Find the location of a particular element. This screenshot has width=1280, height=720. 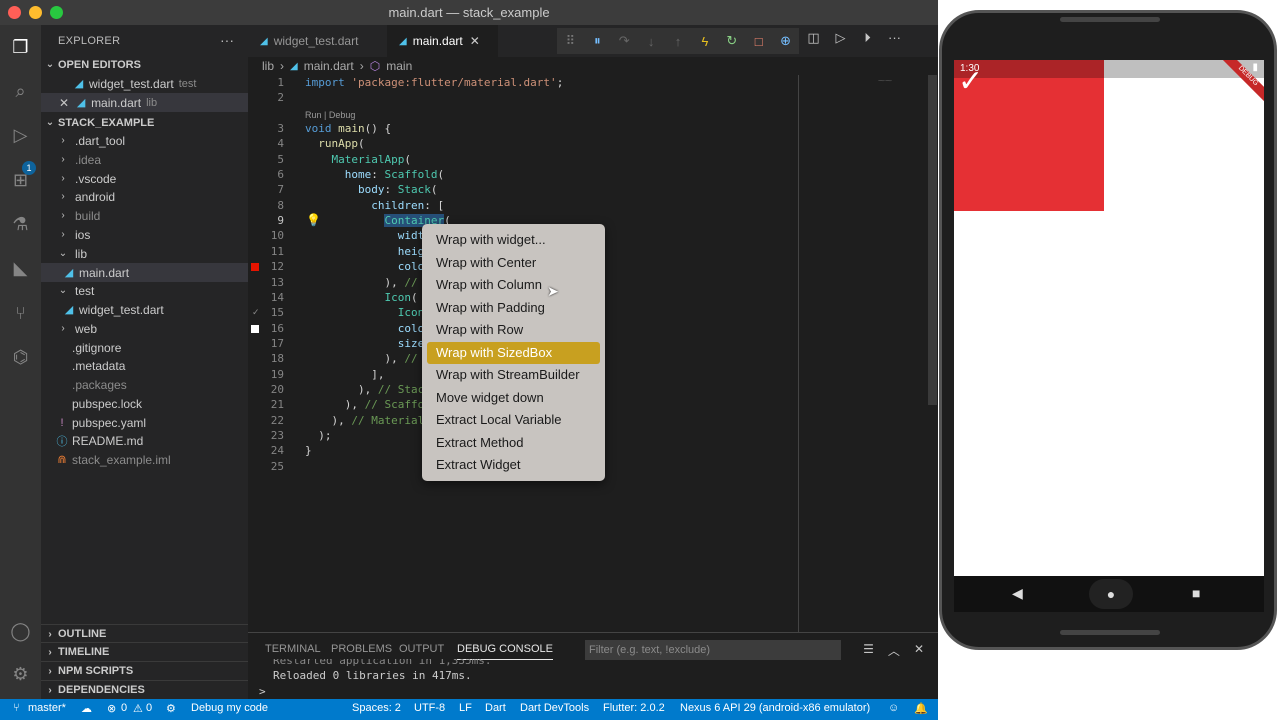

breadcrumb-symbol: main is located at coordinates (399, 66).